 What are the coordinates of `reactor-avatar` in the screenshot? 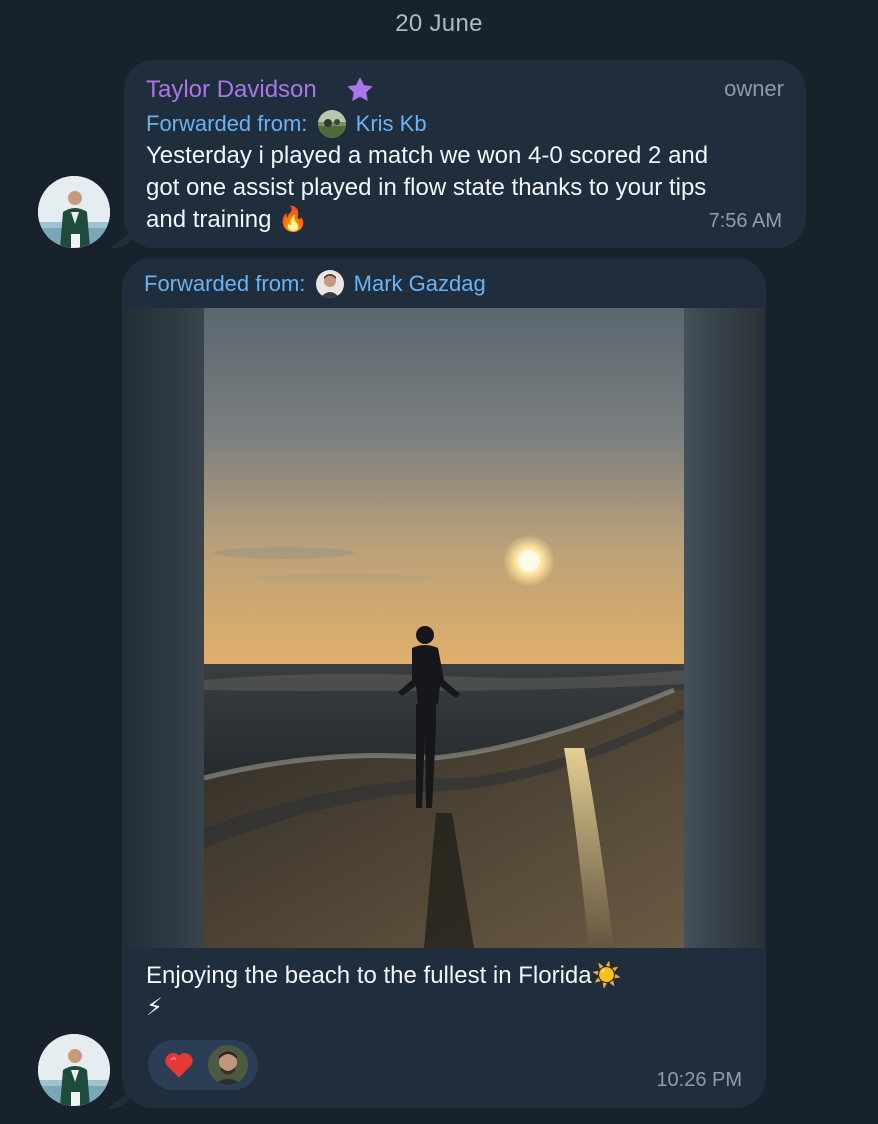 It's located at (228, 1065).